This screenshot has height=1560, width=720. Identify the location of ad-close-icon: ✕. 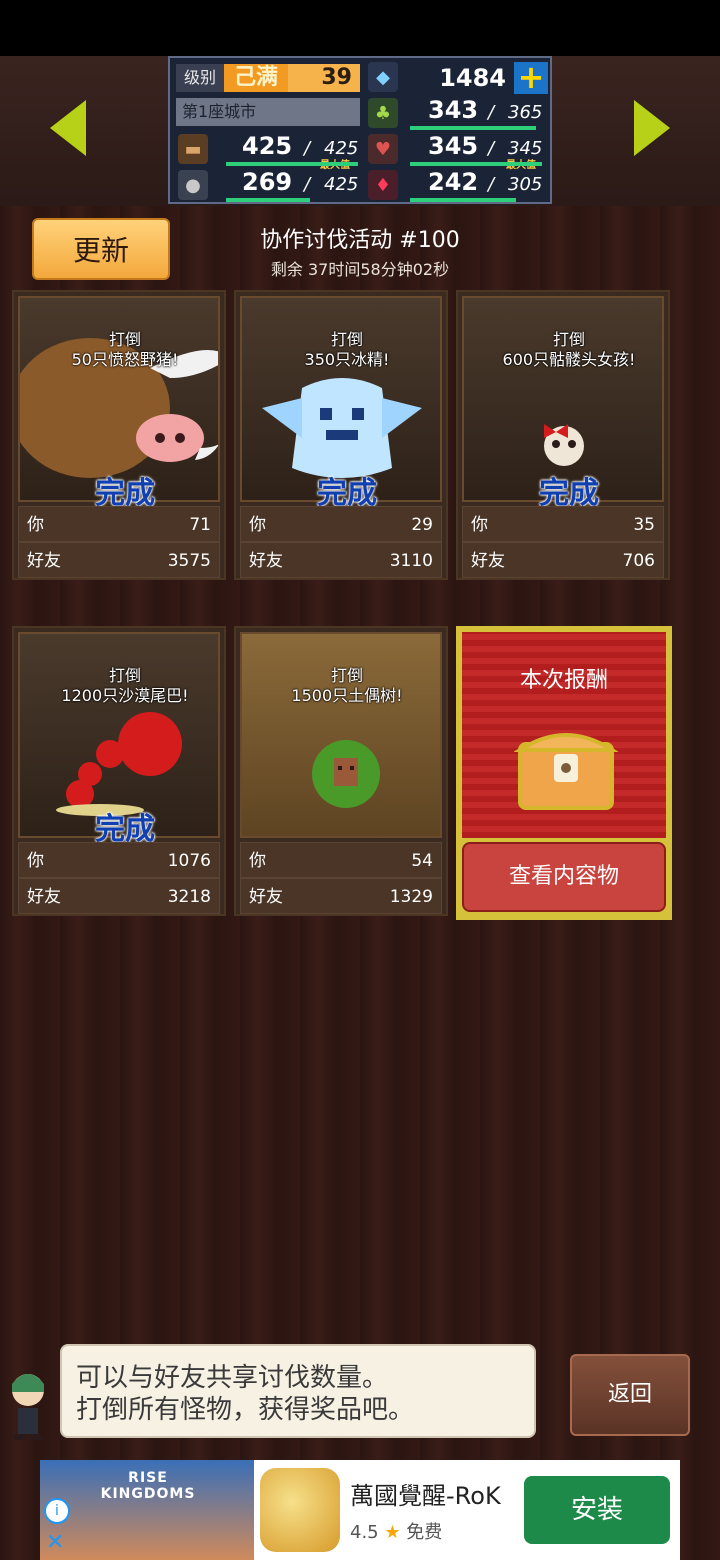
(55, 1542).